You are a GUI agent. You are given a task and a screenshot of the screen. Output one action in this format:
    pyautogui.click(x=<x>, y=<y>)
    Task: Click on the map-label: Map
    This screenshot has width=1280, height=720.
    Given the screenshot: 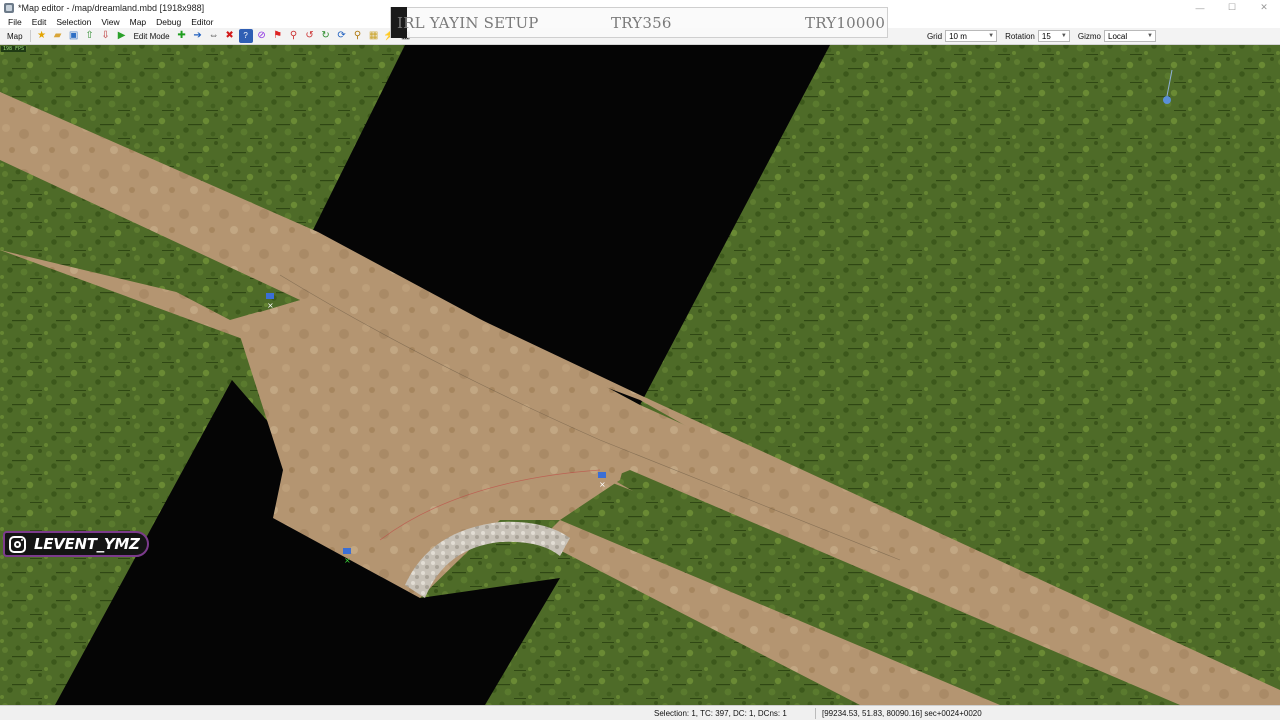 What is the action you would take?
    pyautogui.click(x=15, y=36)
    